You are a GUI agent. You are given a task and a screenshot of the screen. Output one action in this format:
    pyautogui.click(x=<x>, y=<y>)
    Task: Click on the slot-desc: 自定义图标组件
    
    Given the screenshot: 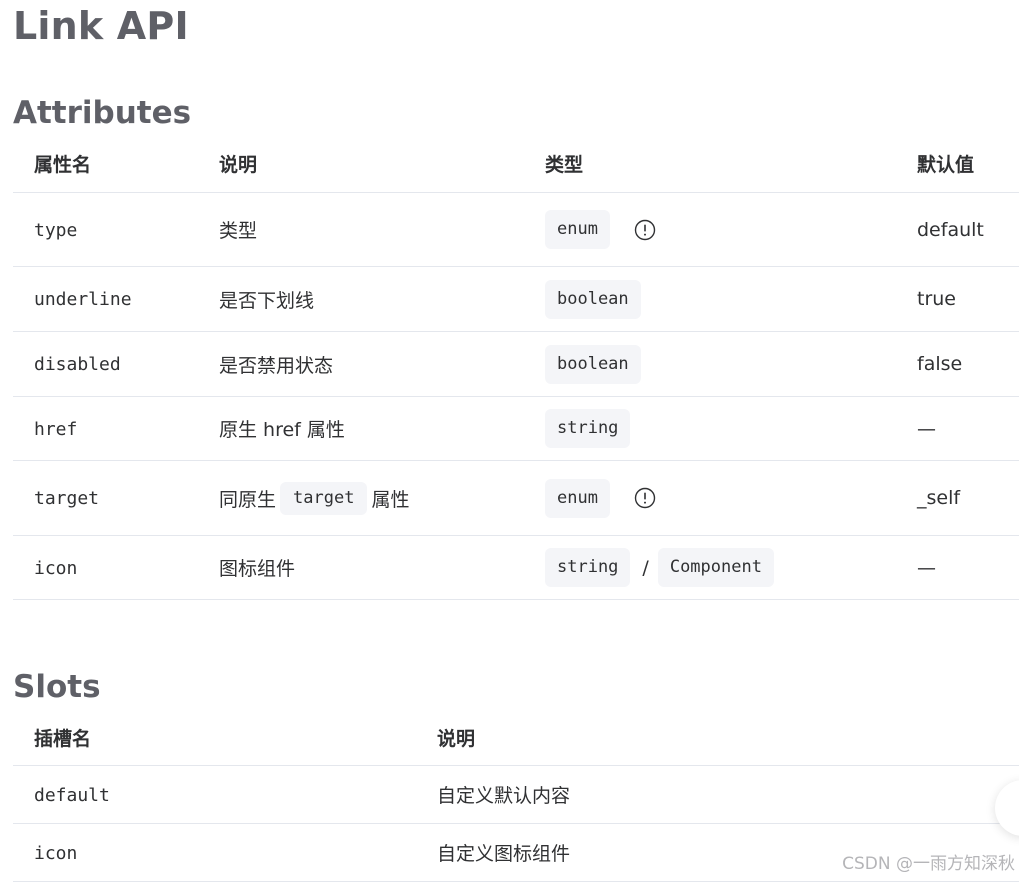 What is the action you would take?
    pyautogui.click(x=504, y=854)
    